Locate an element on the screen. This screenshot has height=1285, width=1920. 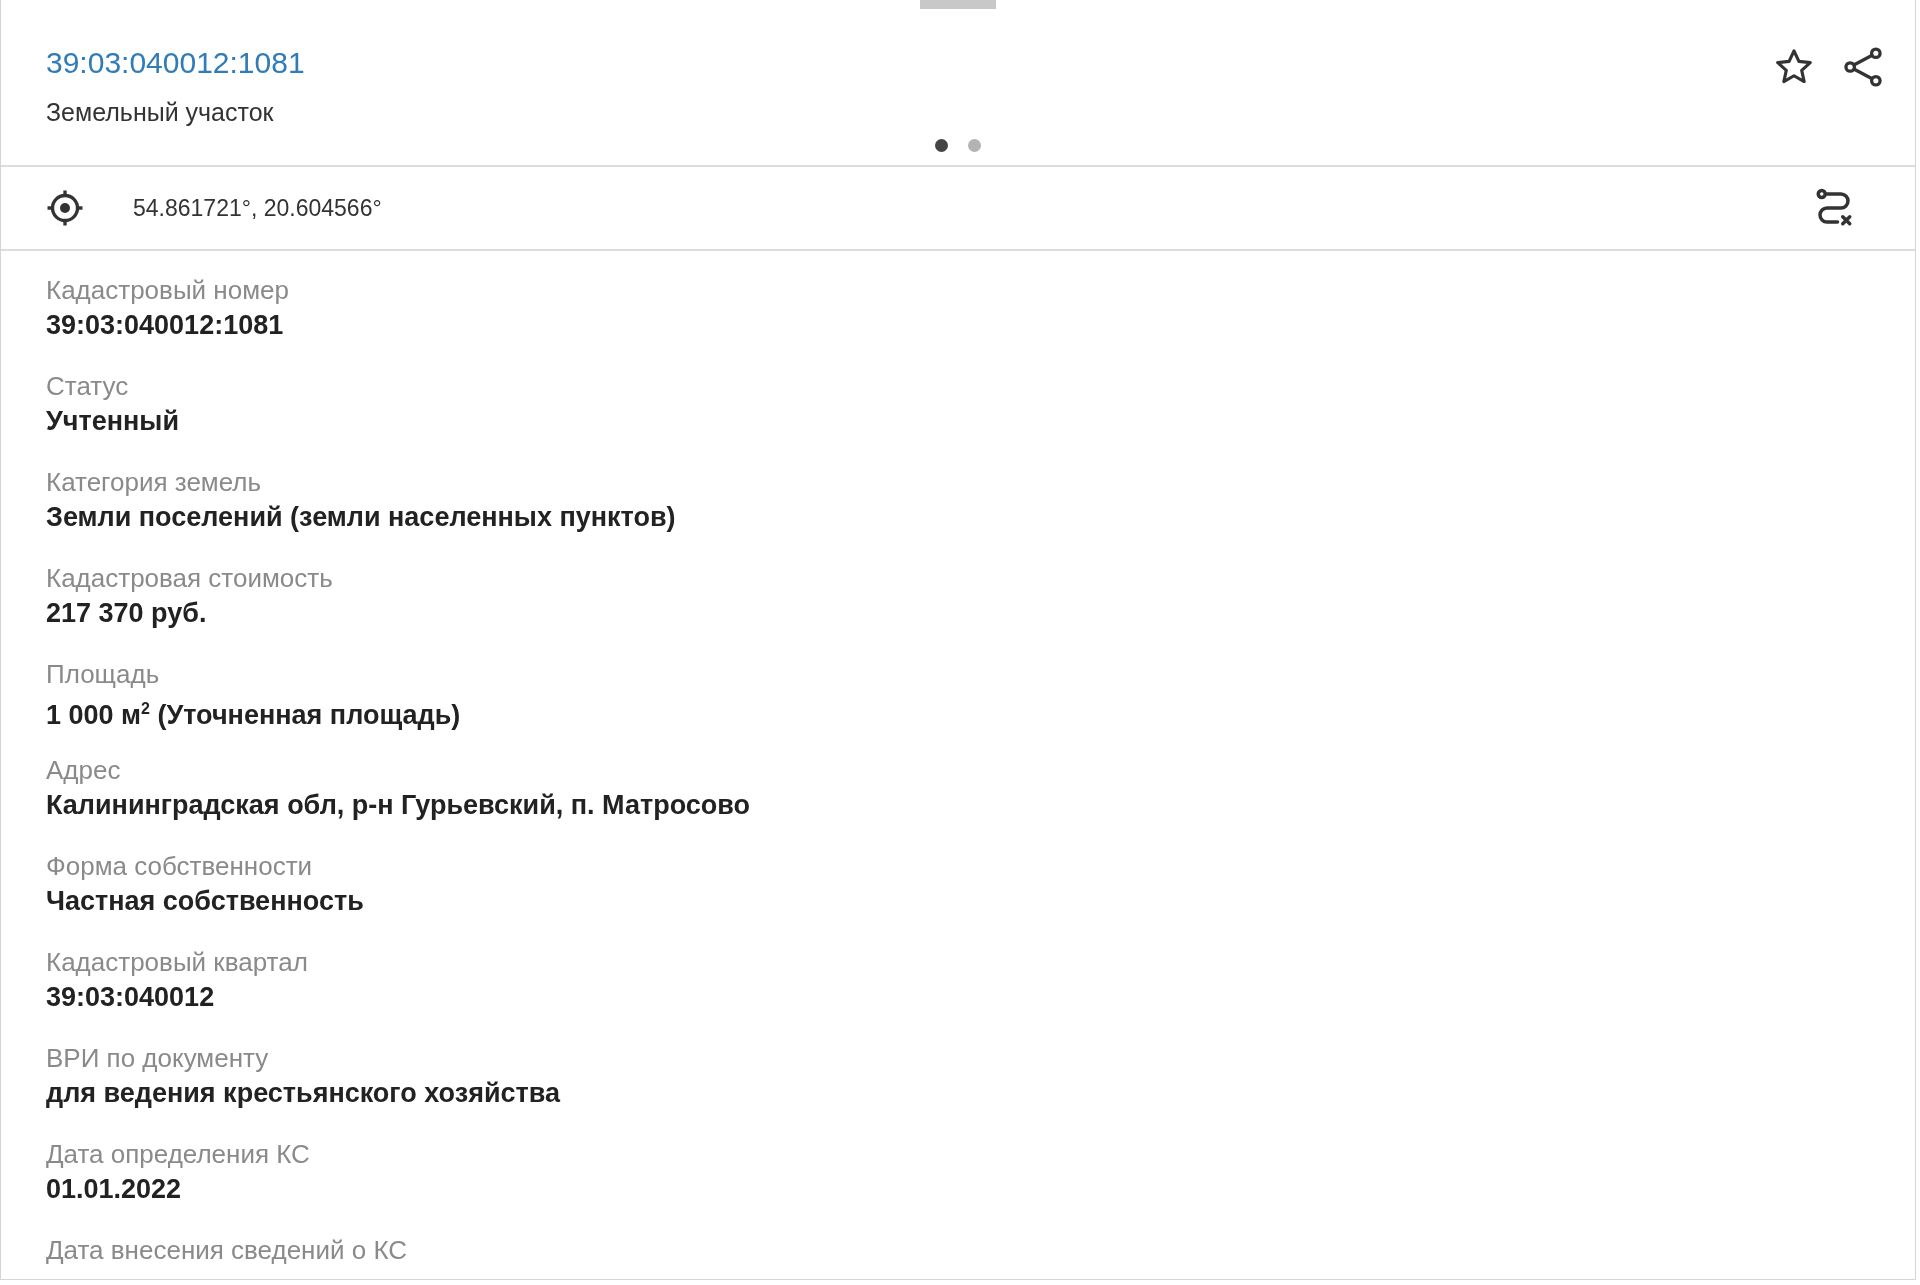
field-value: Земли поселений (земли населенных пунктов) is located at coordinates (361, 517).